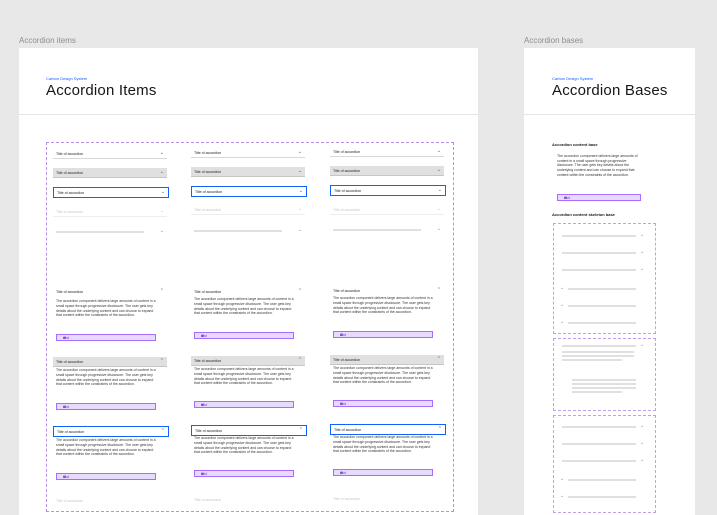 Image resolution: width=717 pixels, height=515 pixels. What do you see at coordinates (583, 214) in the screenshot?
I see `skeleton-base-heading: Accordion content skeleton base` at bounding box center [583, 214].